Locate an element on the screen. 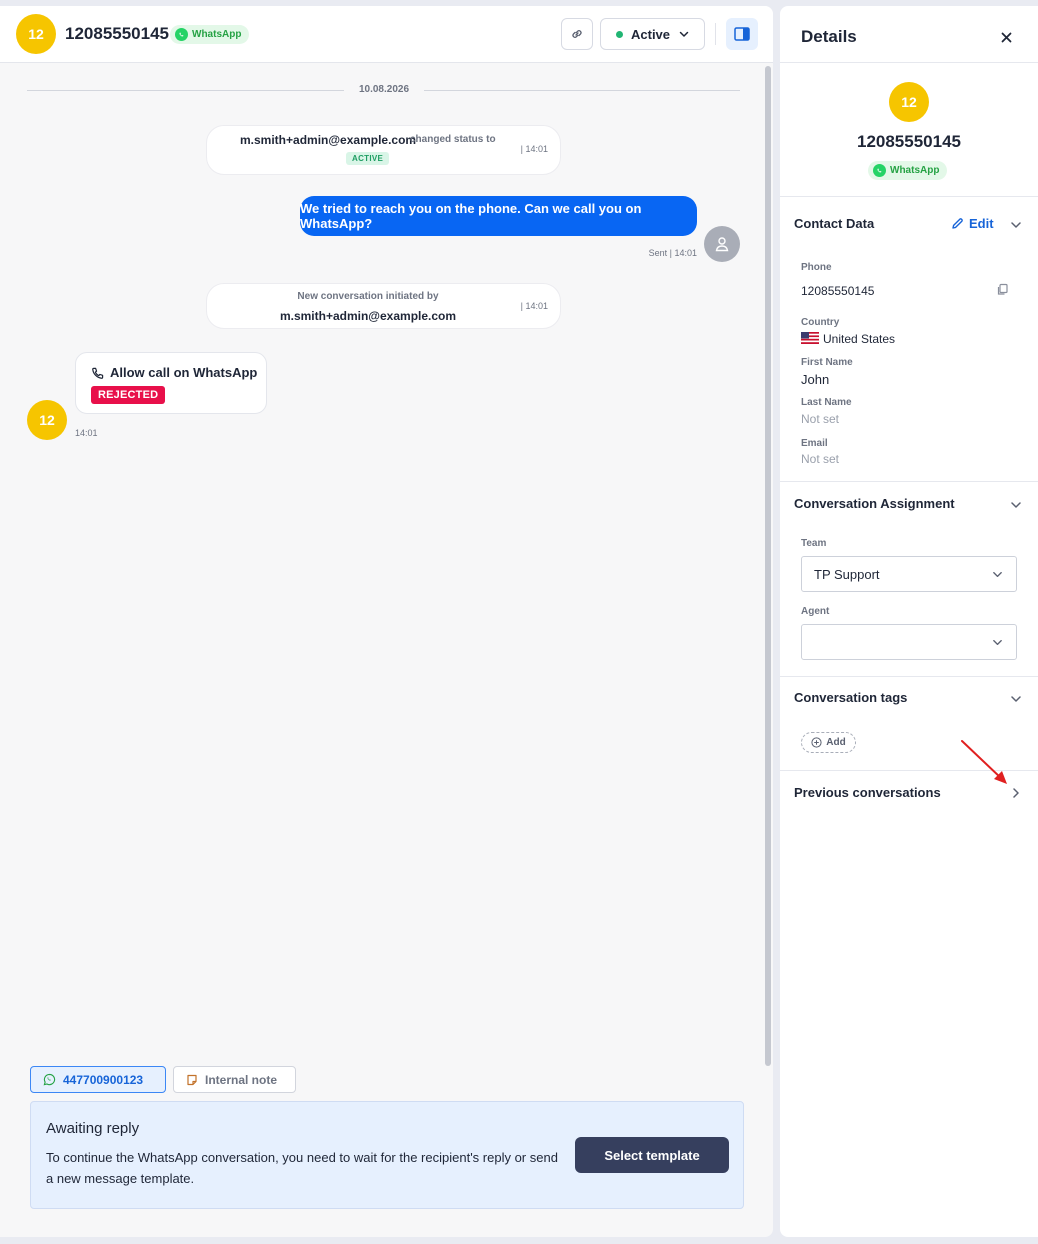 The width and height of the screenshot is (1038, 1244). close-icon is located at coordinates (1006, 37).